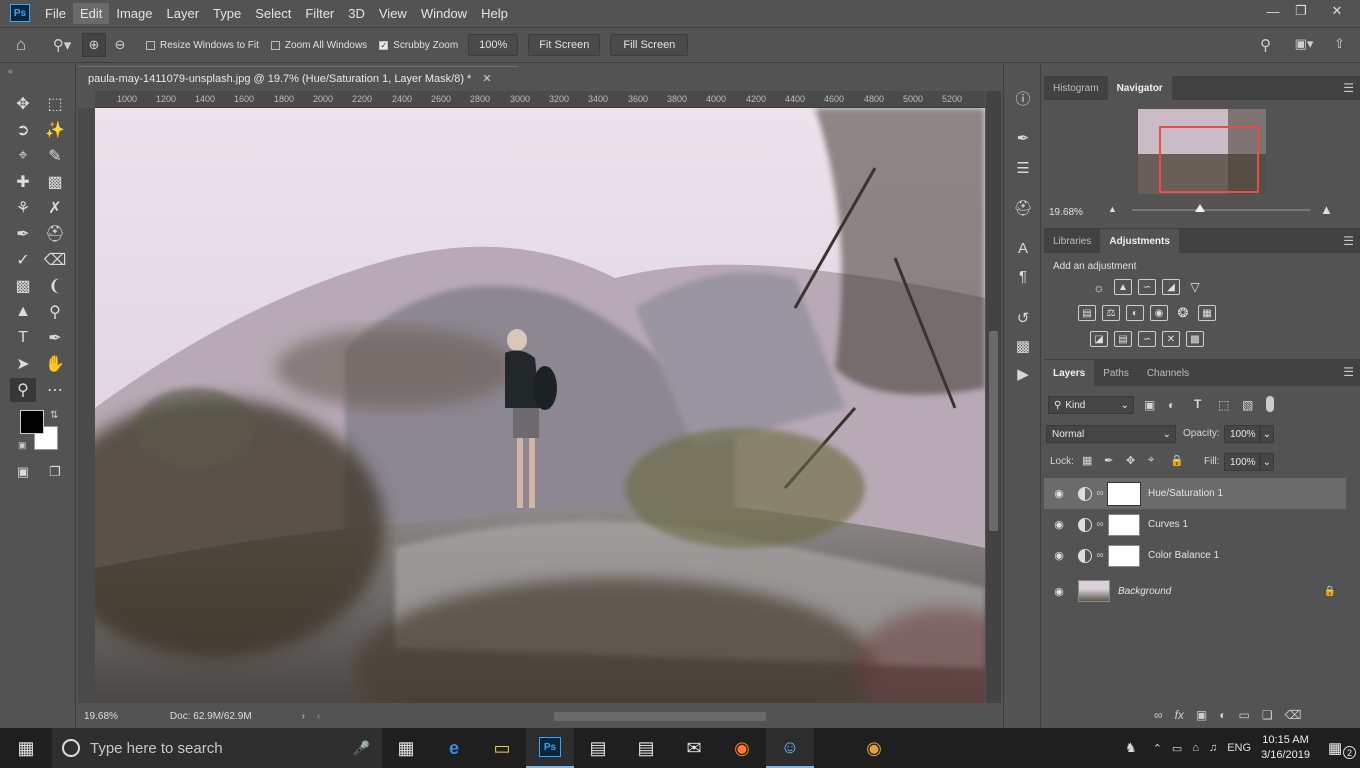  I want to click on layer-name: Color Balance 1, so click(1183, 555).